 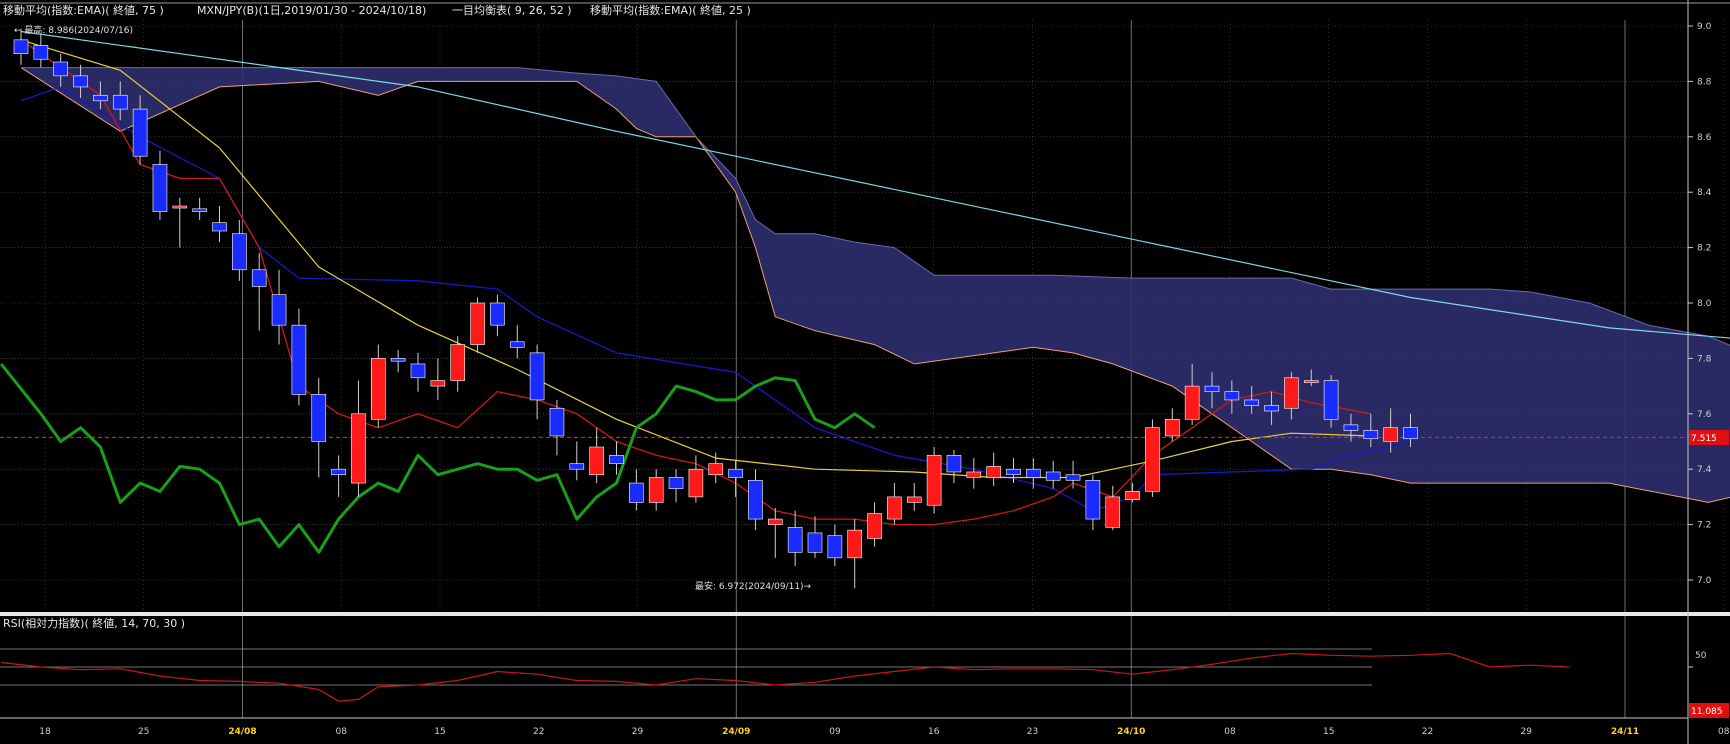 I want to click on x-tick-label: 23, so click(x=1032, y=732).